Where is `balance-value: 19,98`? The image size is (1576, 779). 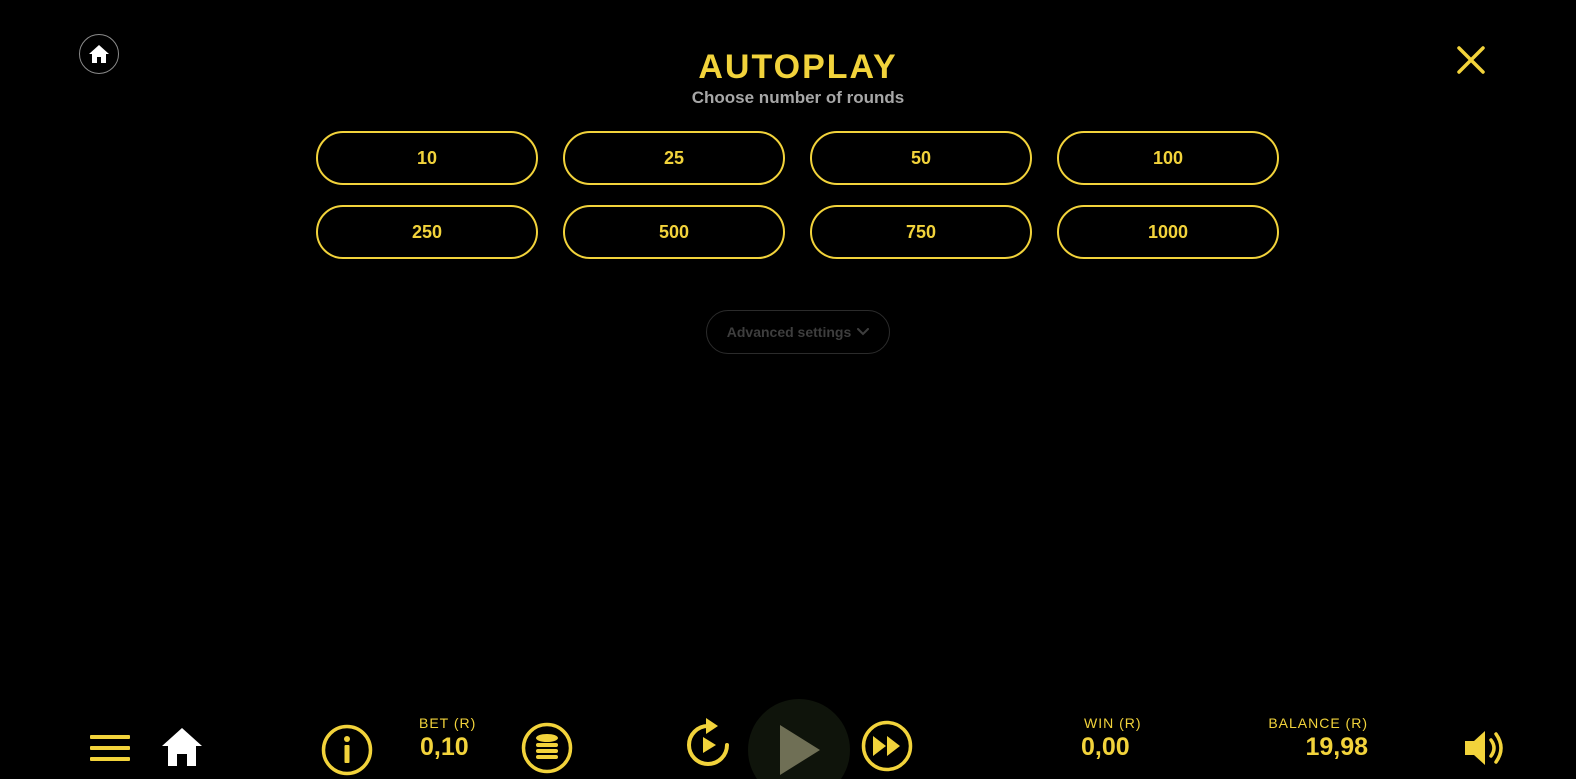
balance-value: 19,98 is located at coordinates (1336, 747).